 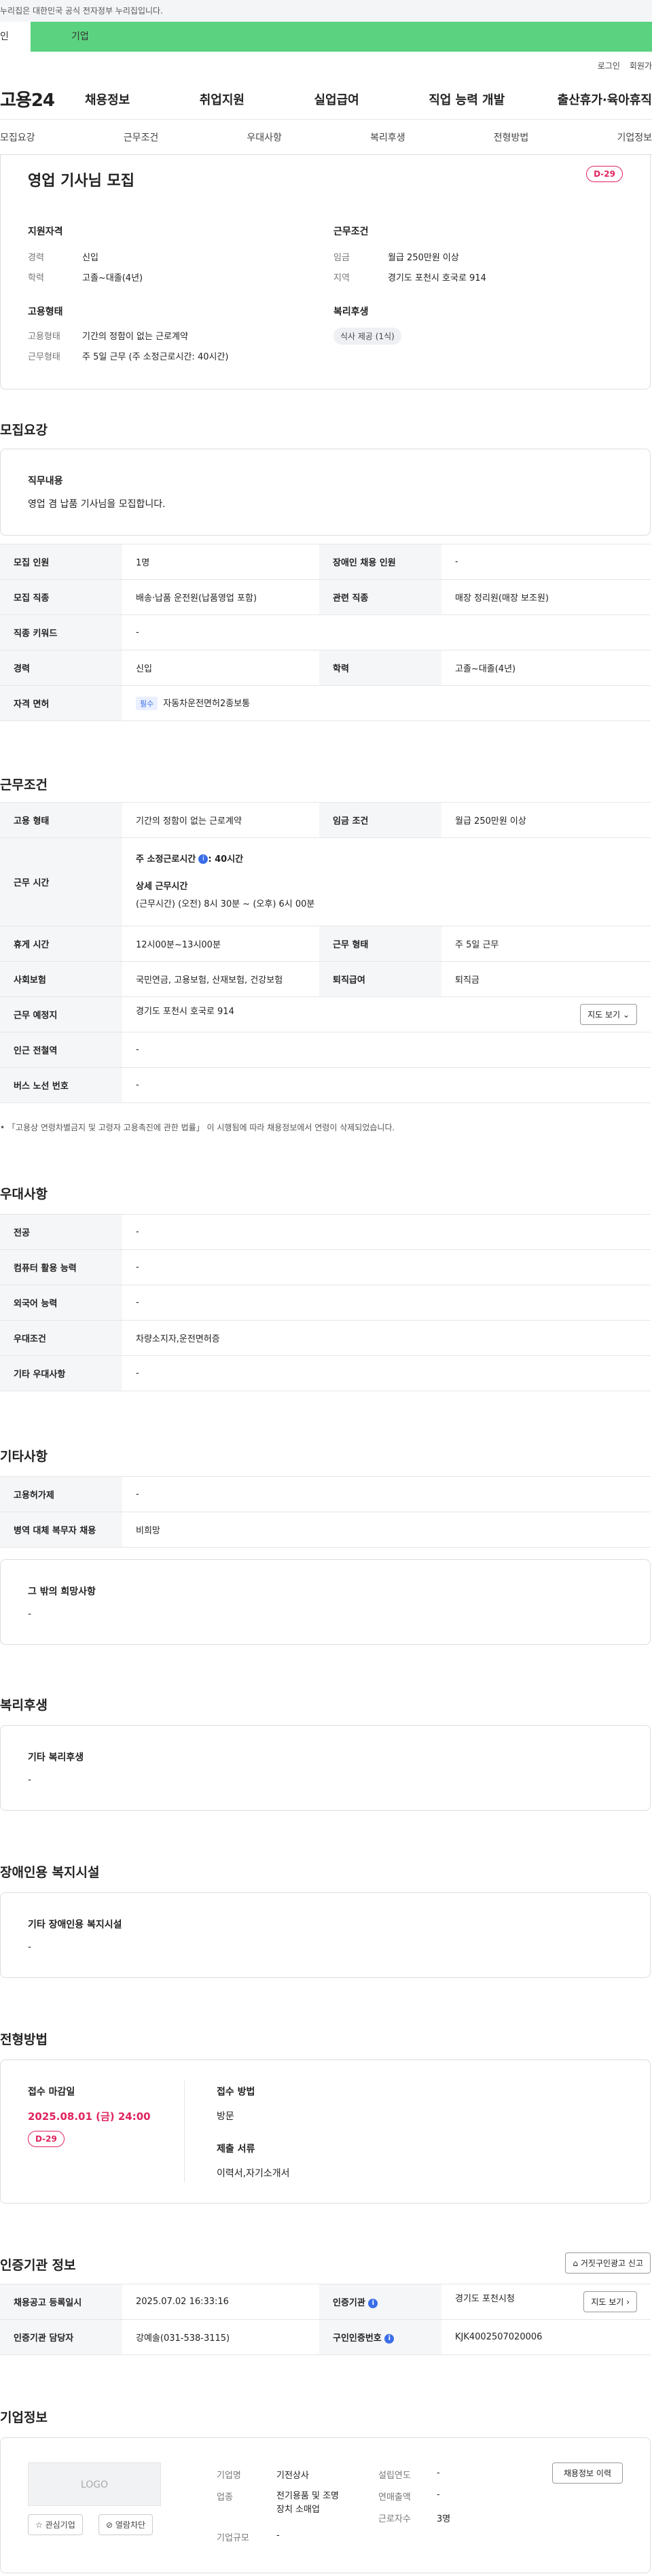 What do you see at coordinates (61, 1338) in the screenshot?
I see `row-key: 우대조건` at bounding box center [61, 1338].